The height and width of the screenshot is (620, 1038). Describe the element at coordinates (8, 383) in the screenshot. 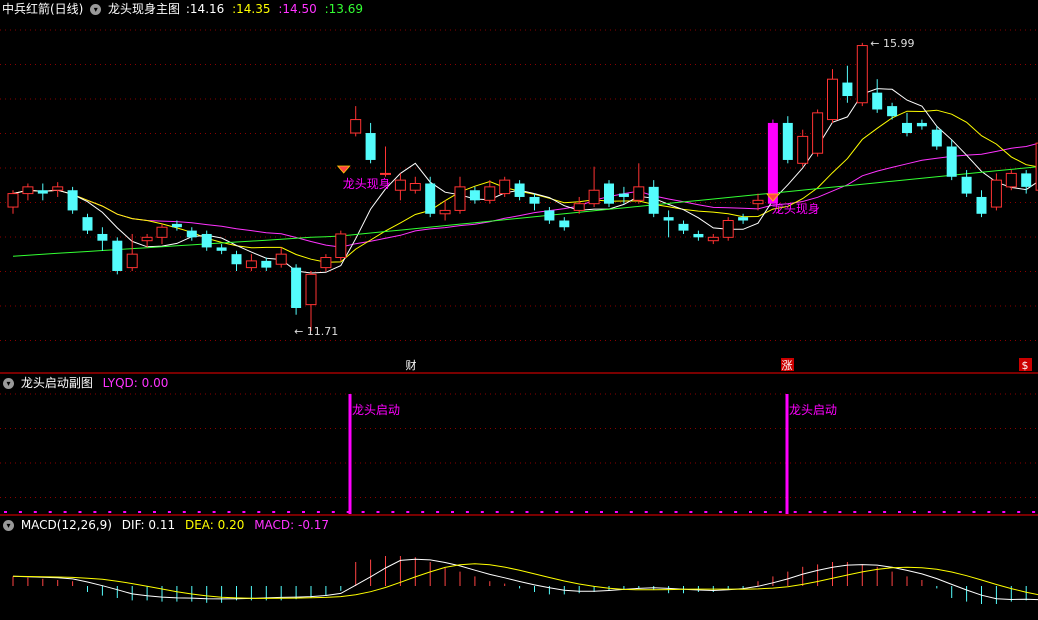

I see `sub-indicator-menu-icon: ▾` at that location.